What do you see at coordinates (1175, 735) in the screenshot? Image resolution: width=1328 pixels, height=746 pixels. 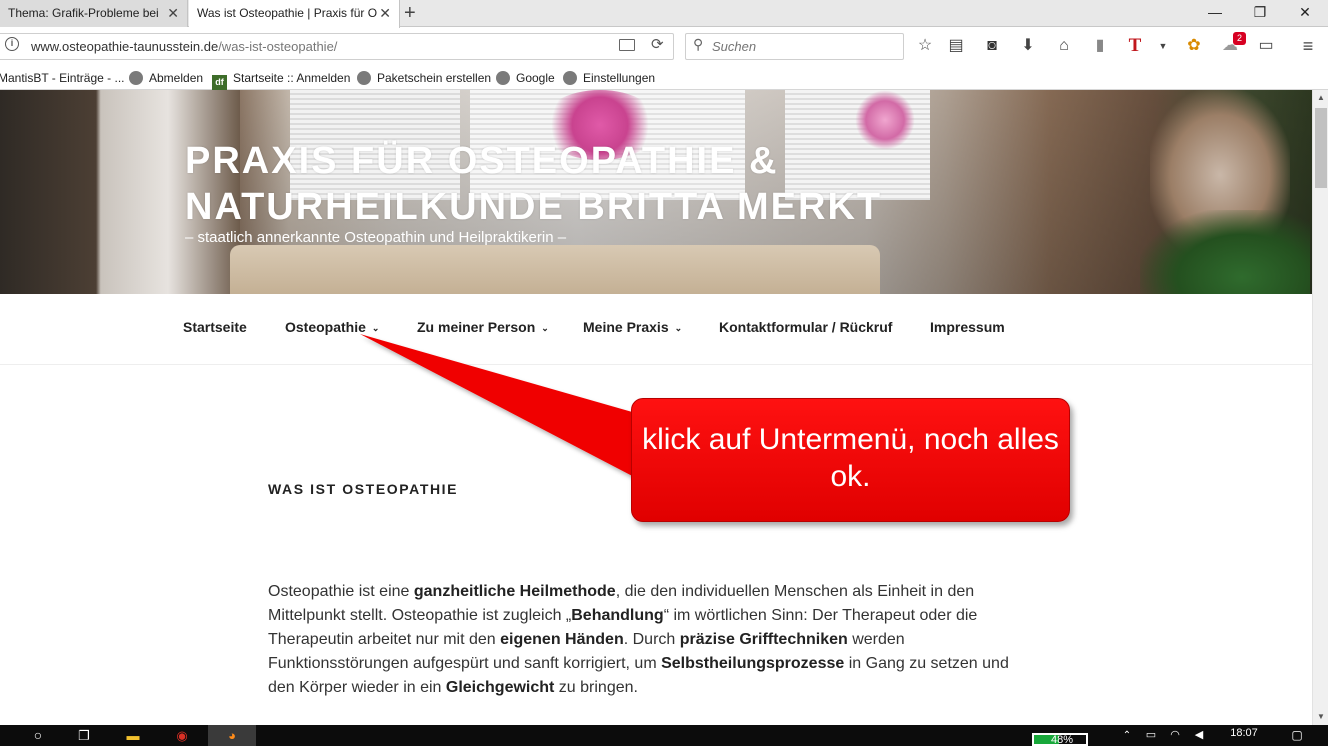 I see `wifi-icon: ◠` at bounding box center [1175, 735].